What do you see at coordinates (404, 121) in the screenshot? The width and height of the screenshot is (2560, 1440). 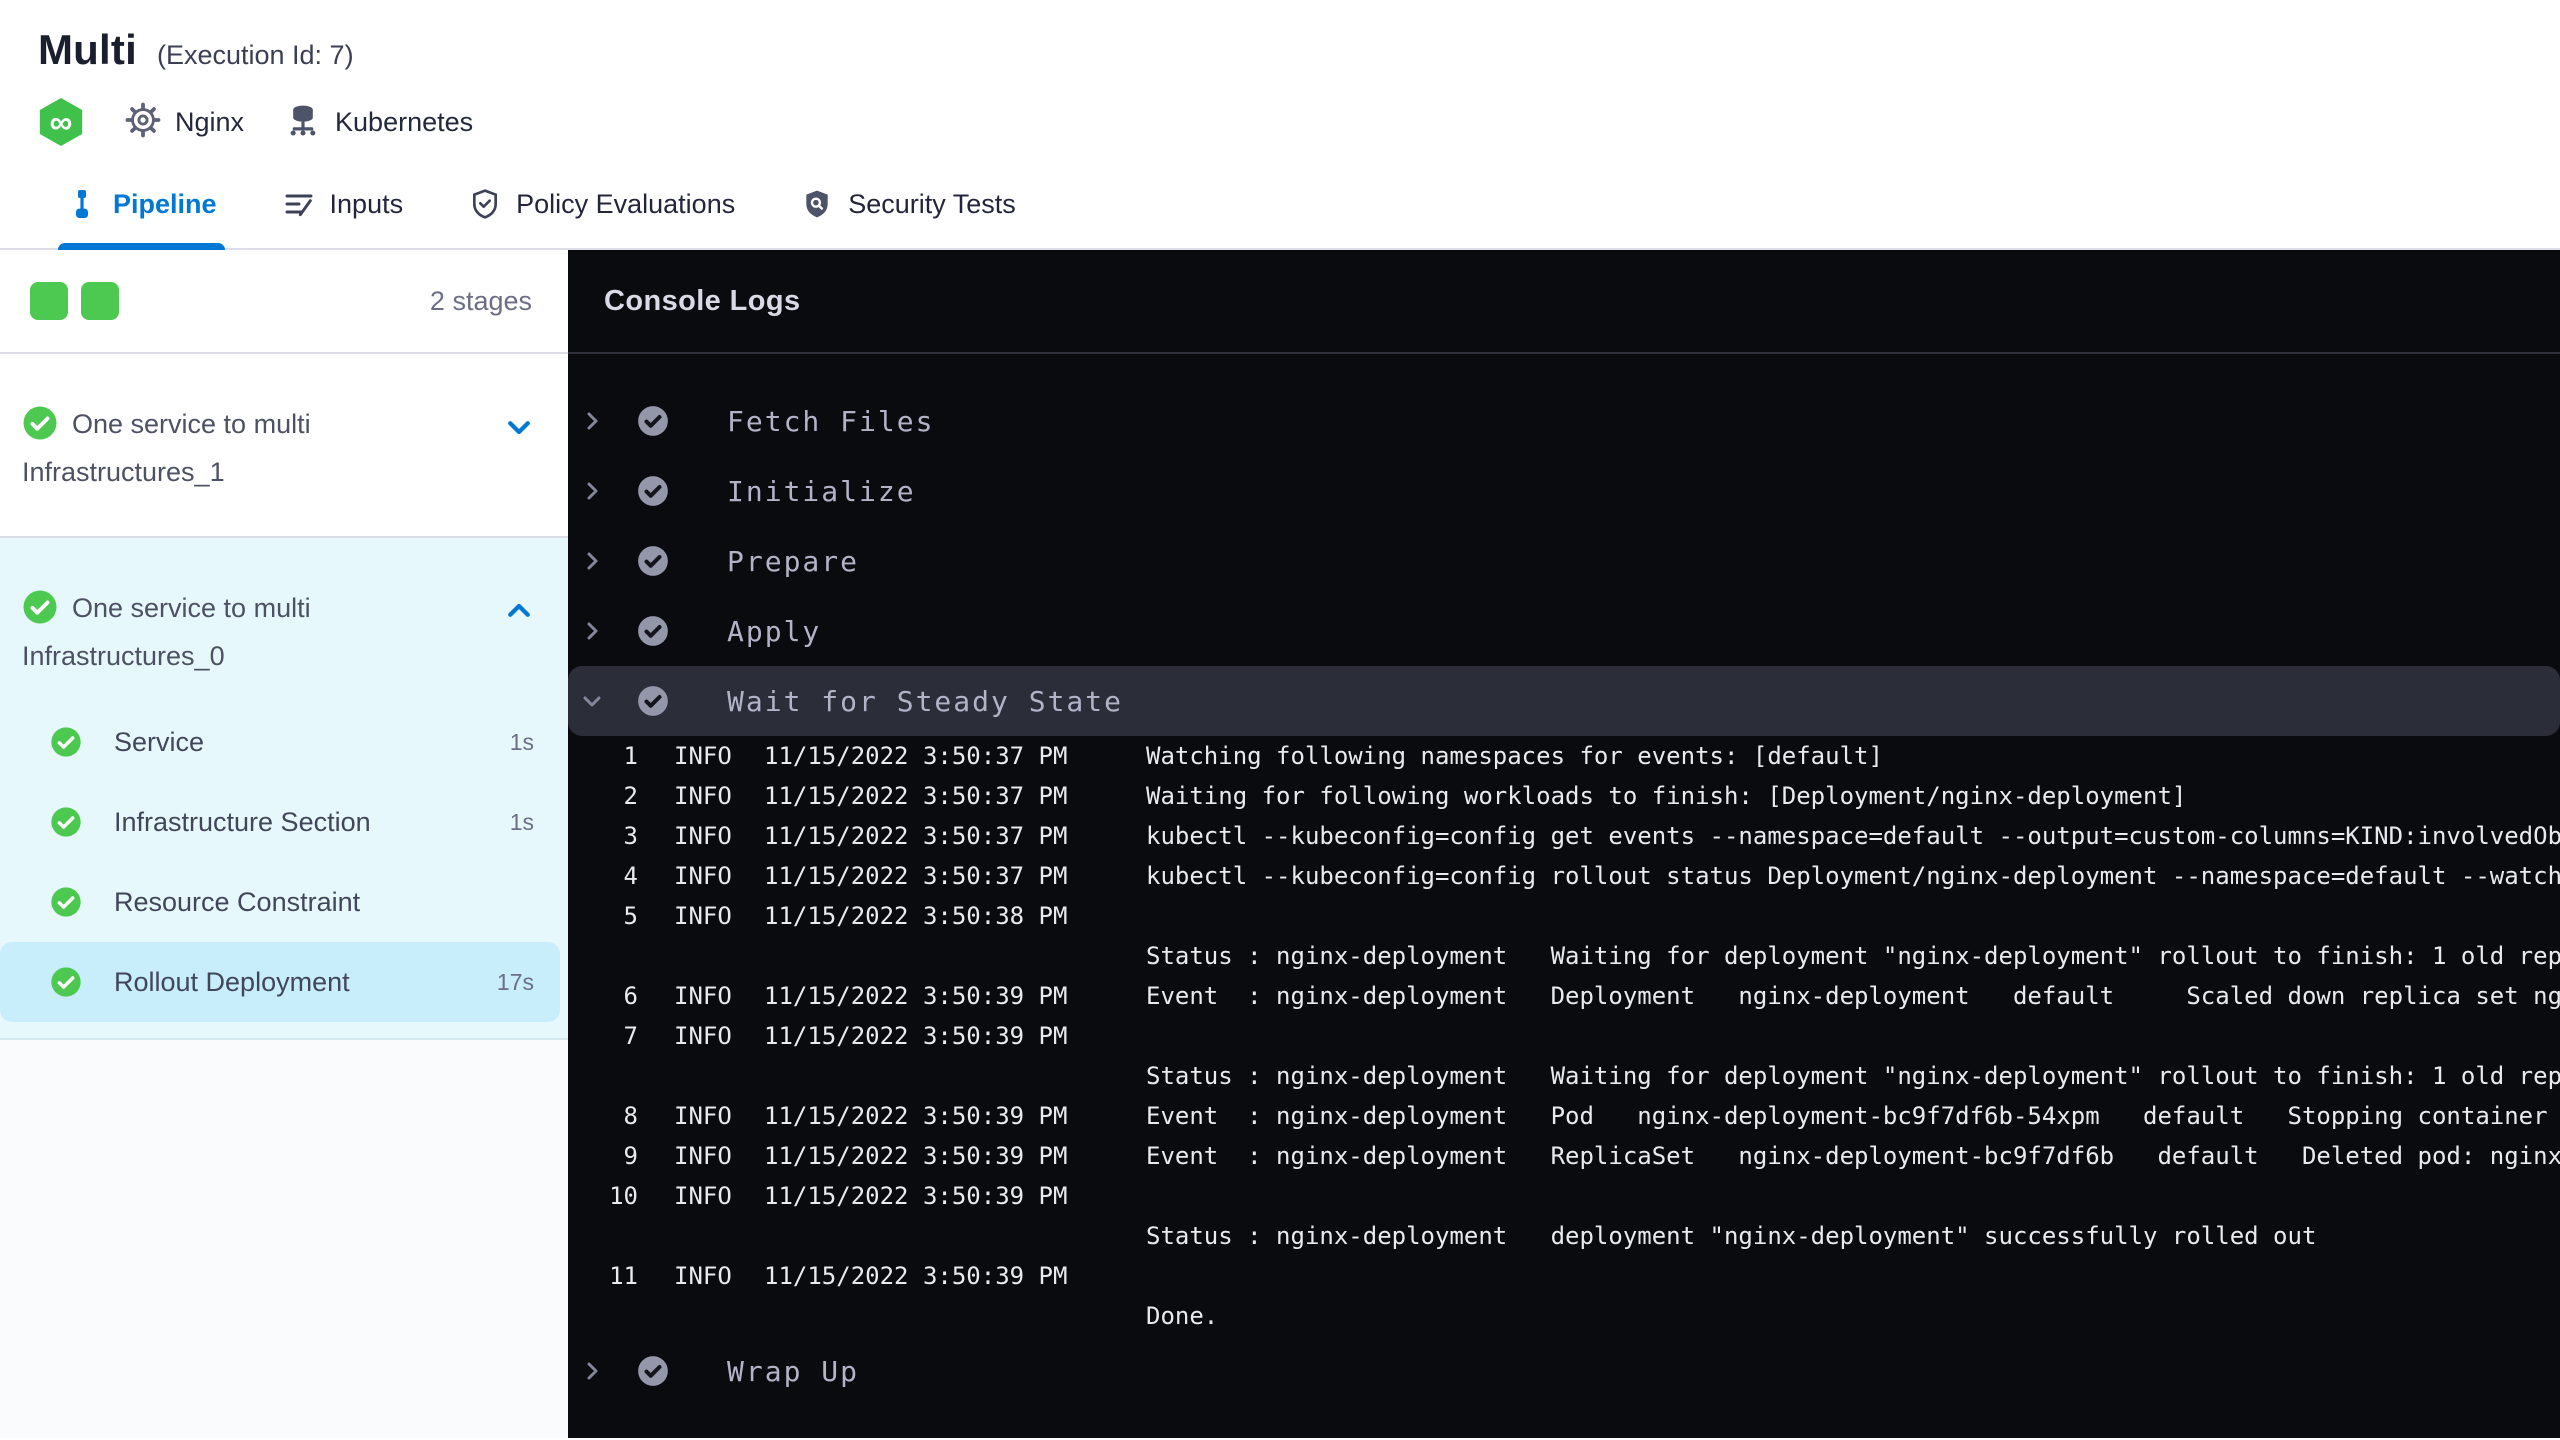 I see `infrastructure-name: Kubernetes` at bounding box center [404, 121].